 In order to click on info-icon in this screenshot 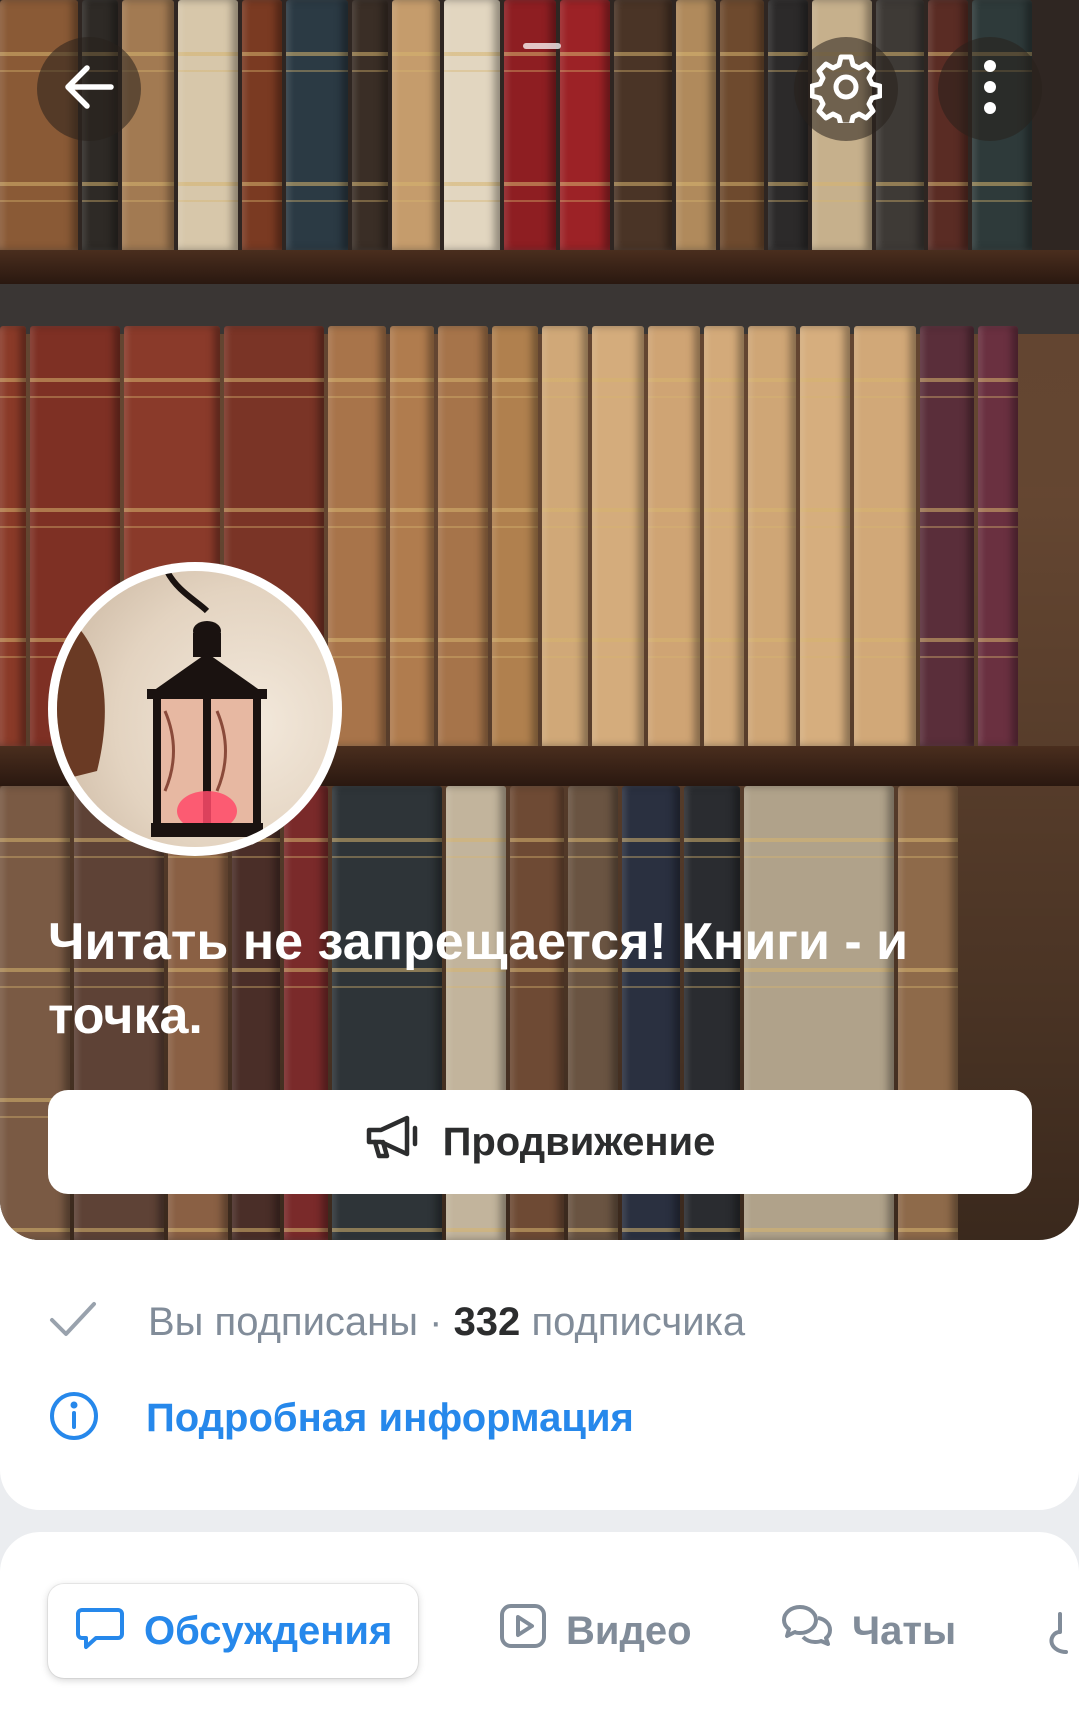, I will do `click(74, 1418)`.